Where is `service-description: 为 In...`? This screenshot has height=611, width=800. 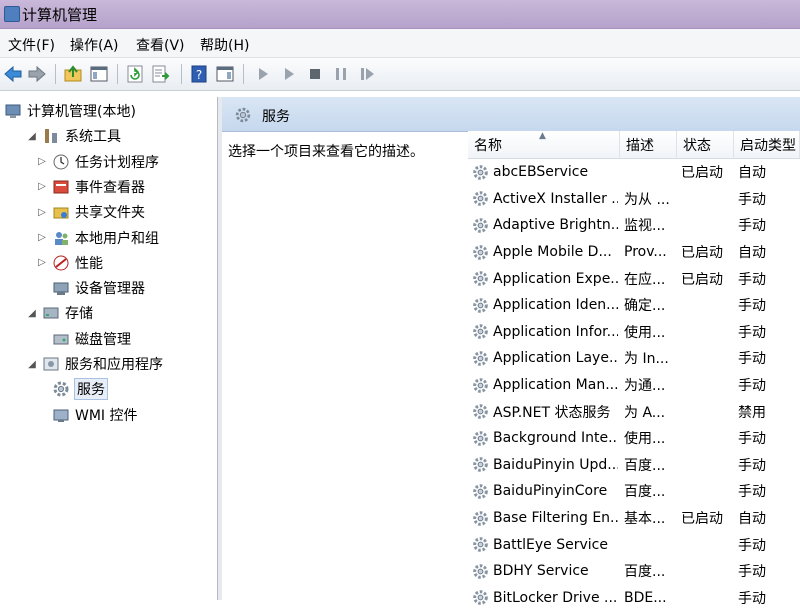 service-description: 为 In... is located at coordinates (646, 359).